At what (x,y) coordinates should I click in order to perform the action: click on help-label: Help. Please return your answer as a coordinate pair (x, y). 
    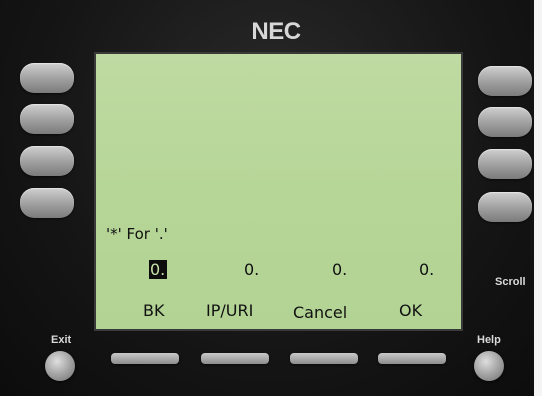
    Looking at the image, I should click on (489, 340).